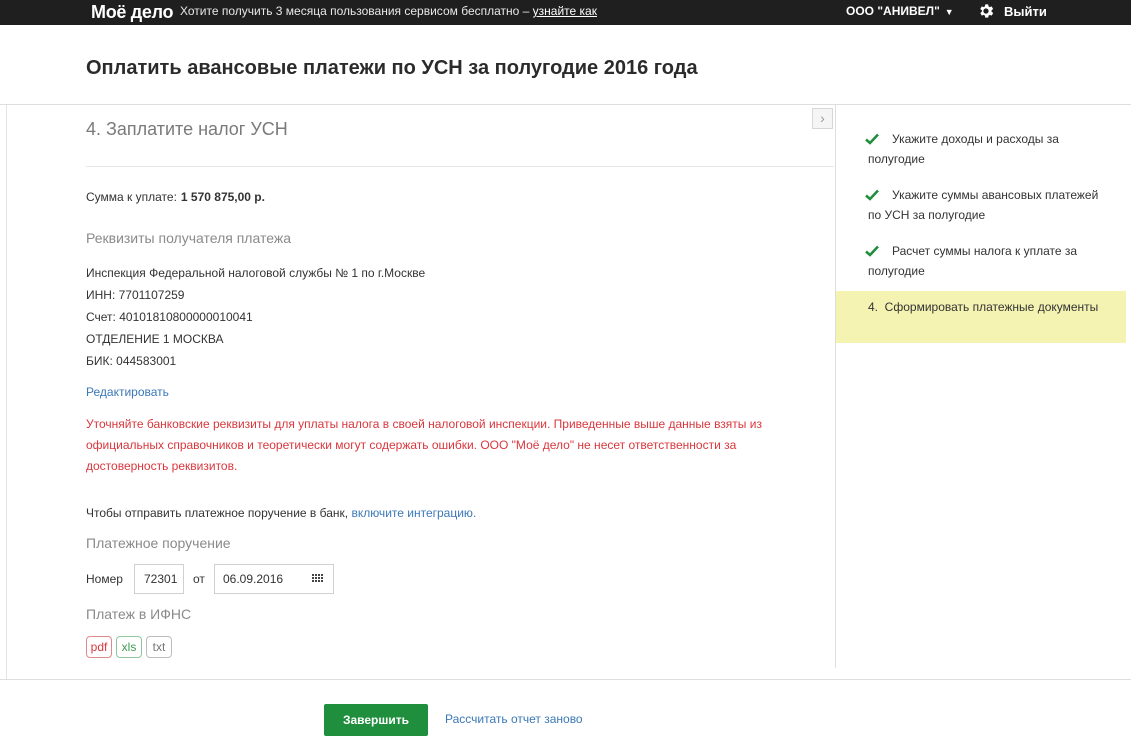 The height and width of the screenshot is (750, 1131). I want to click on sidebar-step-label: Укажите доходы и расходы за полугодие, so click(963, 149).